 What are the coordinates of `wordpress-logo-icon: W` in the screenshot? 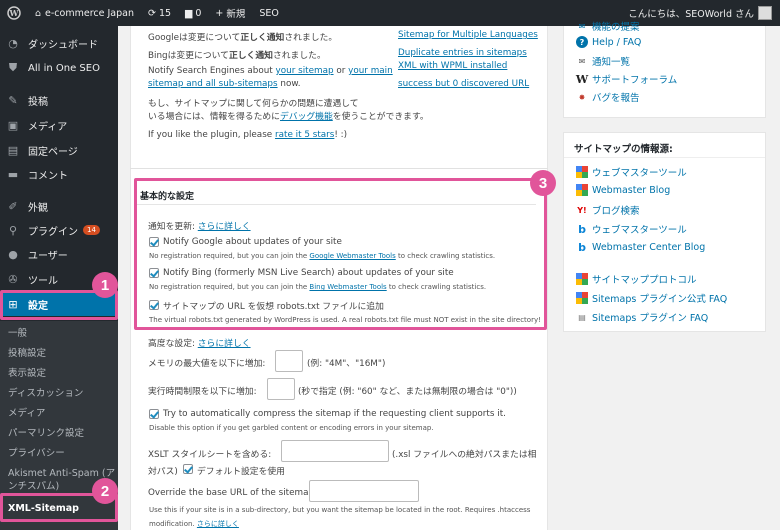 It's located at (14, 13).